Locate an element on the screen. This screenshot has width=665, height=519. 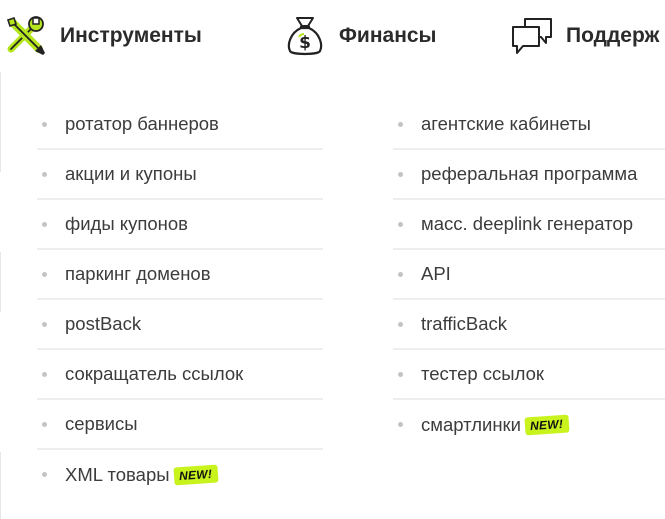
menu-item-banner-rotator: ротатор баннеров is located at coordinates (180, 125).